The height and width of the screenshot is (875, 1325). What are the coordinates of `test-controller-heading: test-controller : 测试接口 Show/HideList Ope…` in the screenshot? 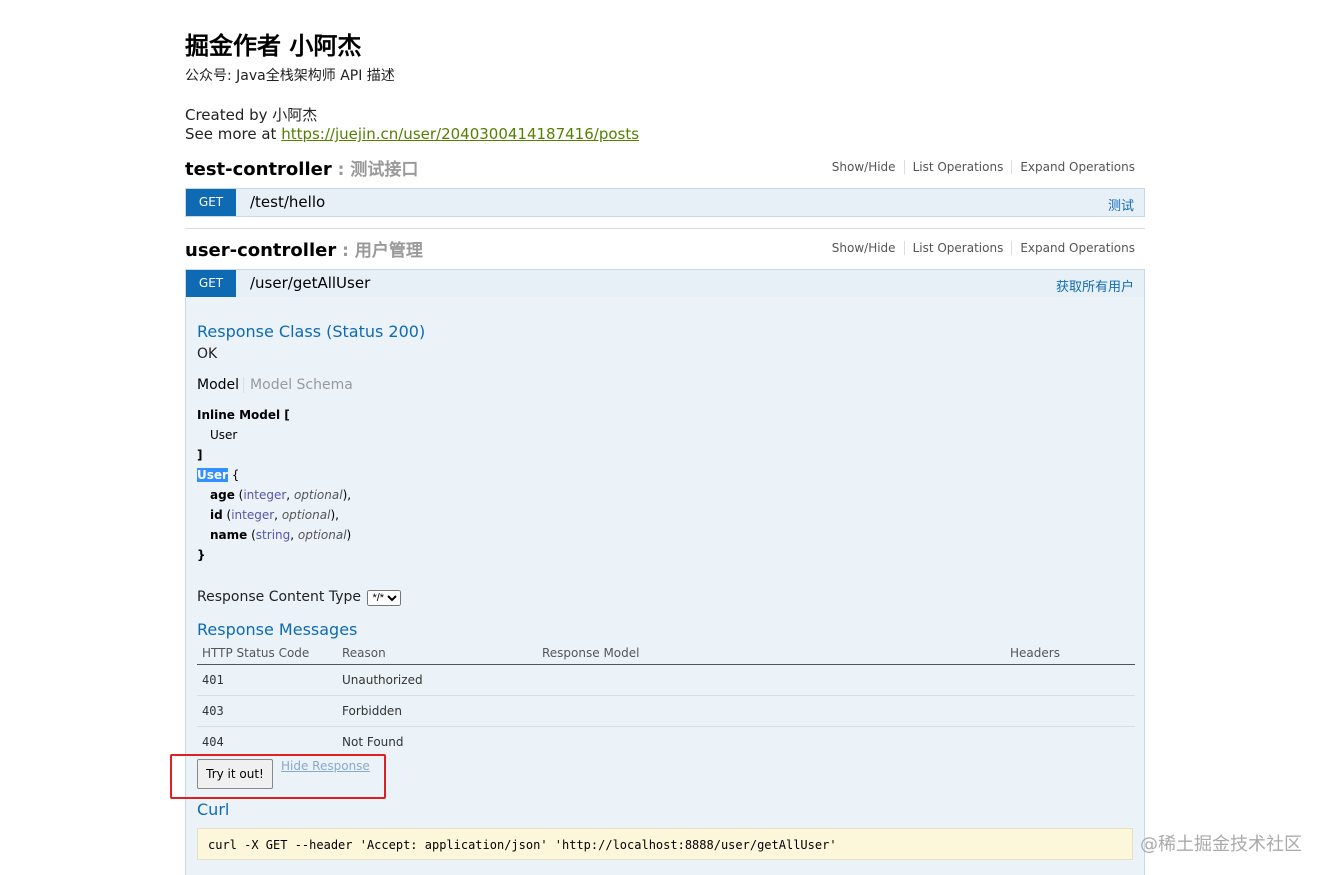 It's located at (665, 170).